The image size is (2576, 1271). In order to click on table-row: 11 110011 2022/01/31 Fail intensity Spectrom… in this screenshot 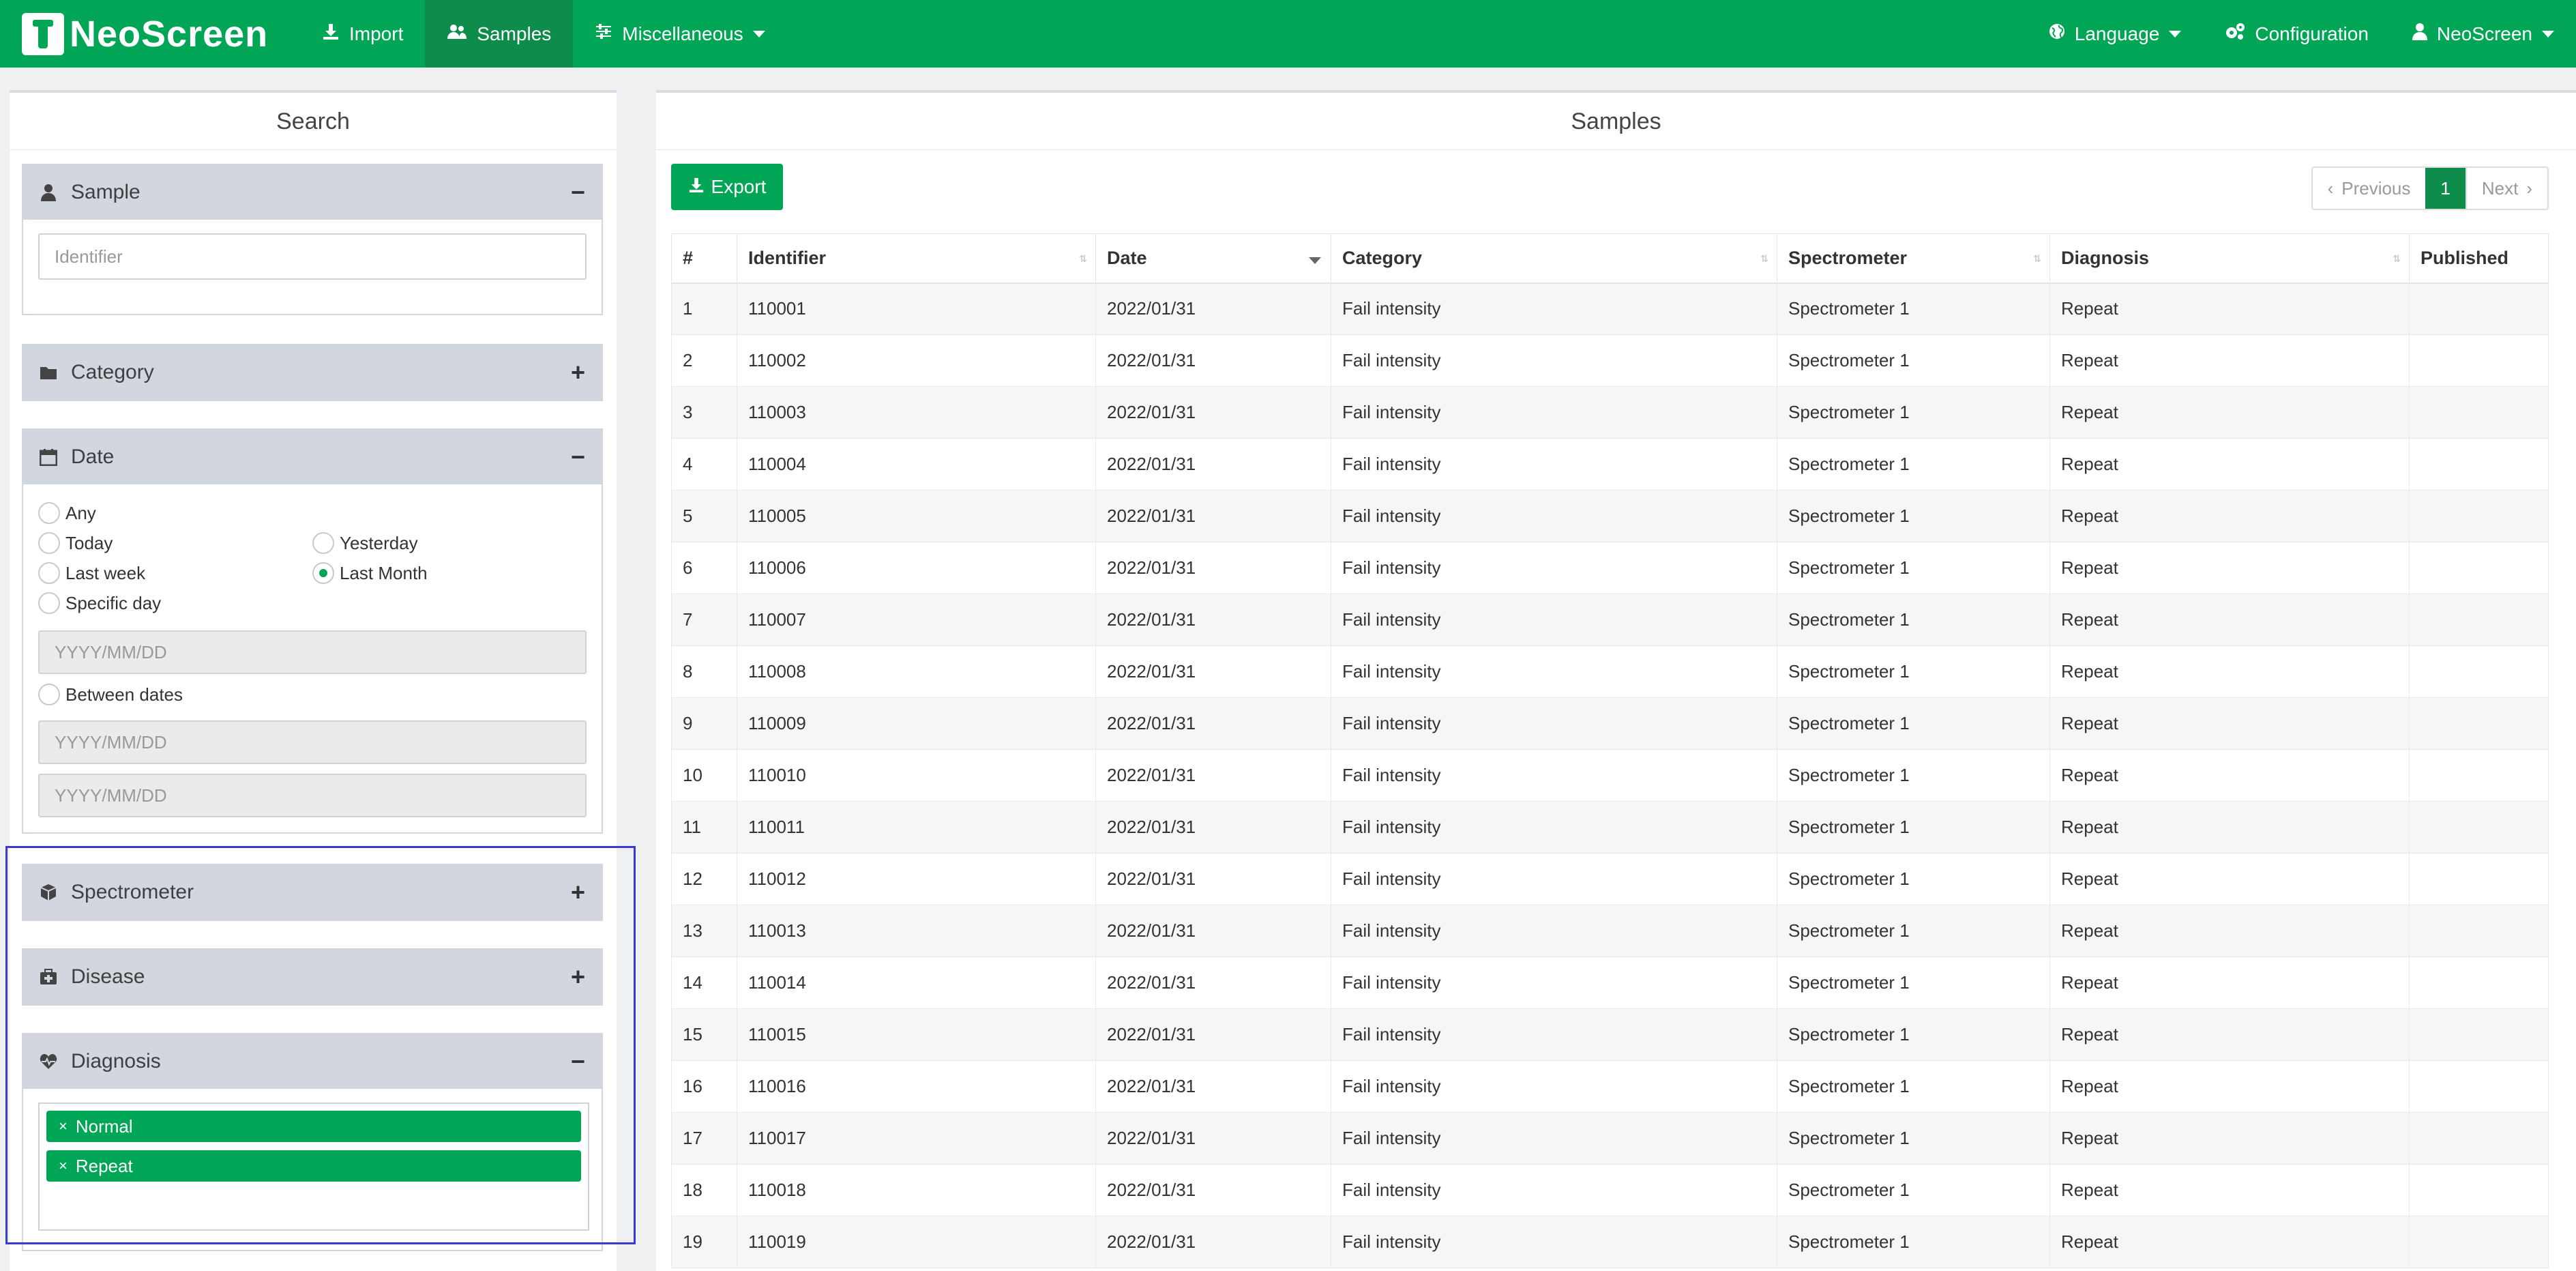, I will do `click(1610, 827)`.